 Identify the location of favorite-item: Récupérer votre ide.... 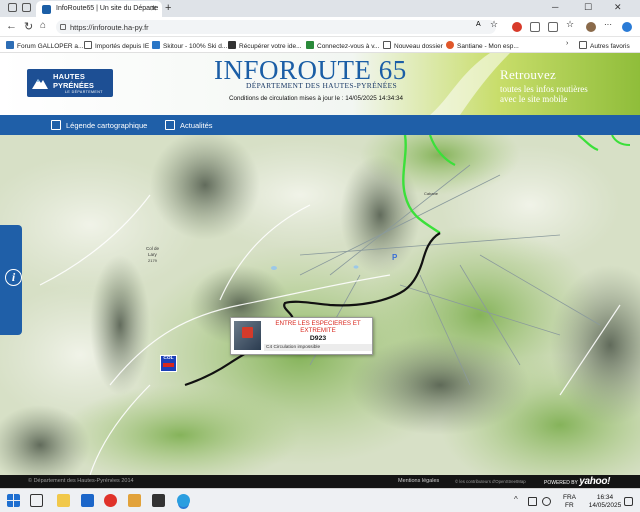
(265, 45).